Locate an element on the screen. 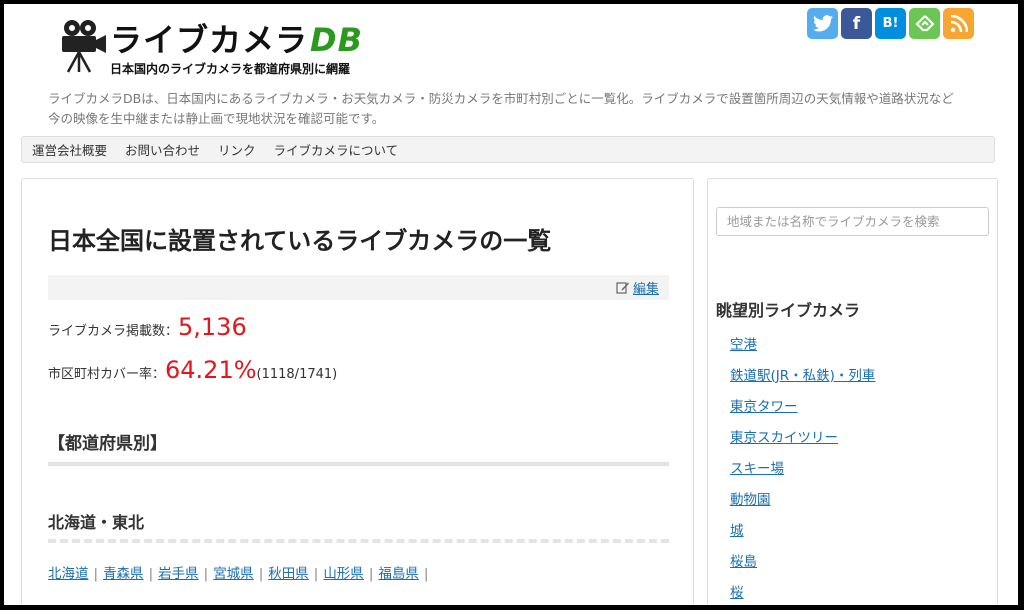 The height and width of the screenshot is (610, 1024). feedly-button is located at coordinates (924, 23).